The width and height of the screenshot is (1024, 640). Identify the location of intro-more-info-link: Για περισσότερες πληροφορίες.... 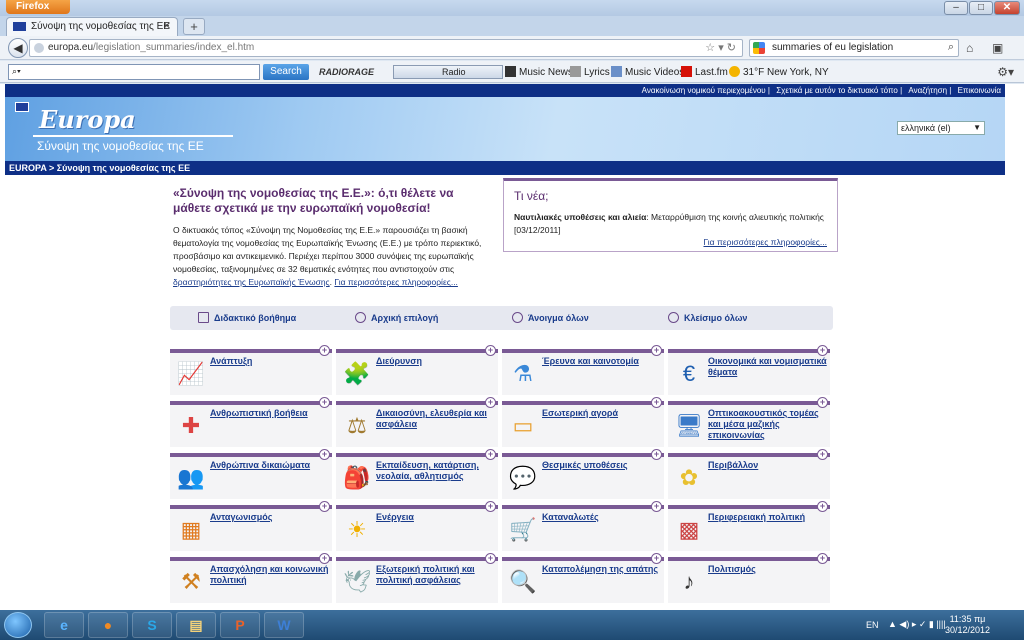
(396, 282).